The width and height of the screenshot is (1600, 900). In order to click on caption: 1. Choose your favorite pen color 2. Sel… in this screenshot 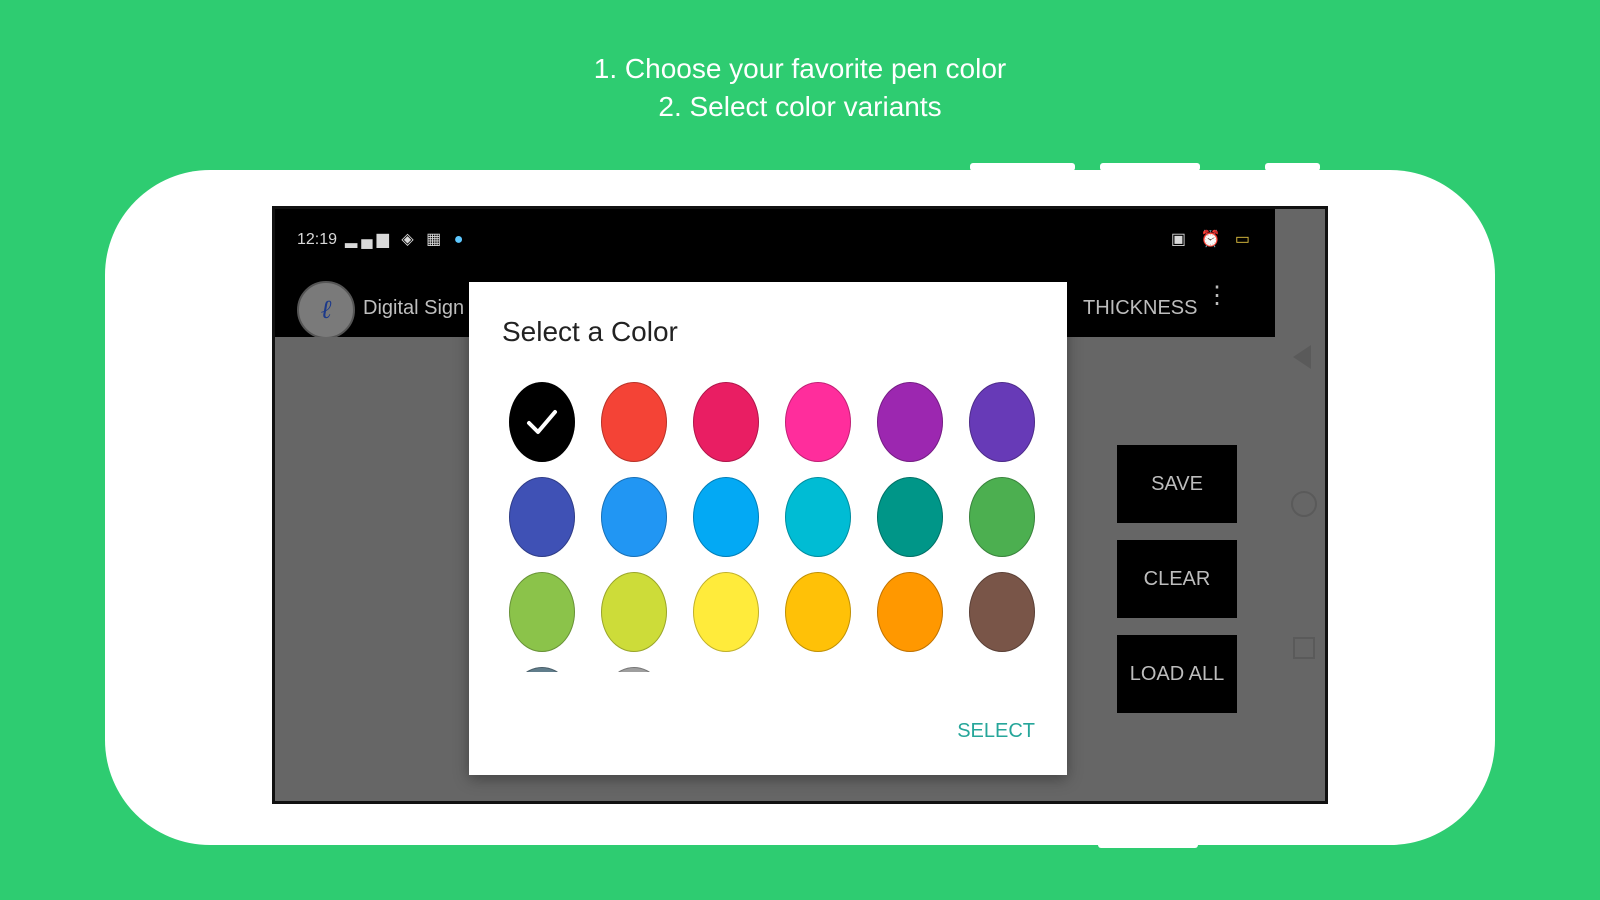, I will do `click(800, 88)`.